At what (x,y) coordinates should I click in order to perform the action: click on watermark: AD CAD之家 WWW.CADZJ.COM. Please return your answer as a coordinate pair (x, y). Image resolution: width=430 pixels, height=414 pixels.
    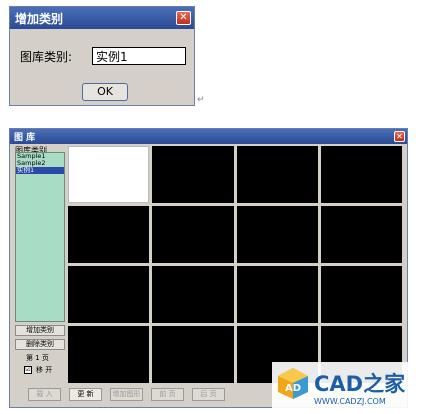
    Looking at the image, I should click on (351, 388).